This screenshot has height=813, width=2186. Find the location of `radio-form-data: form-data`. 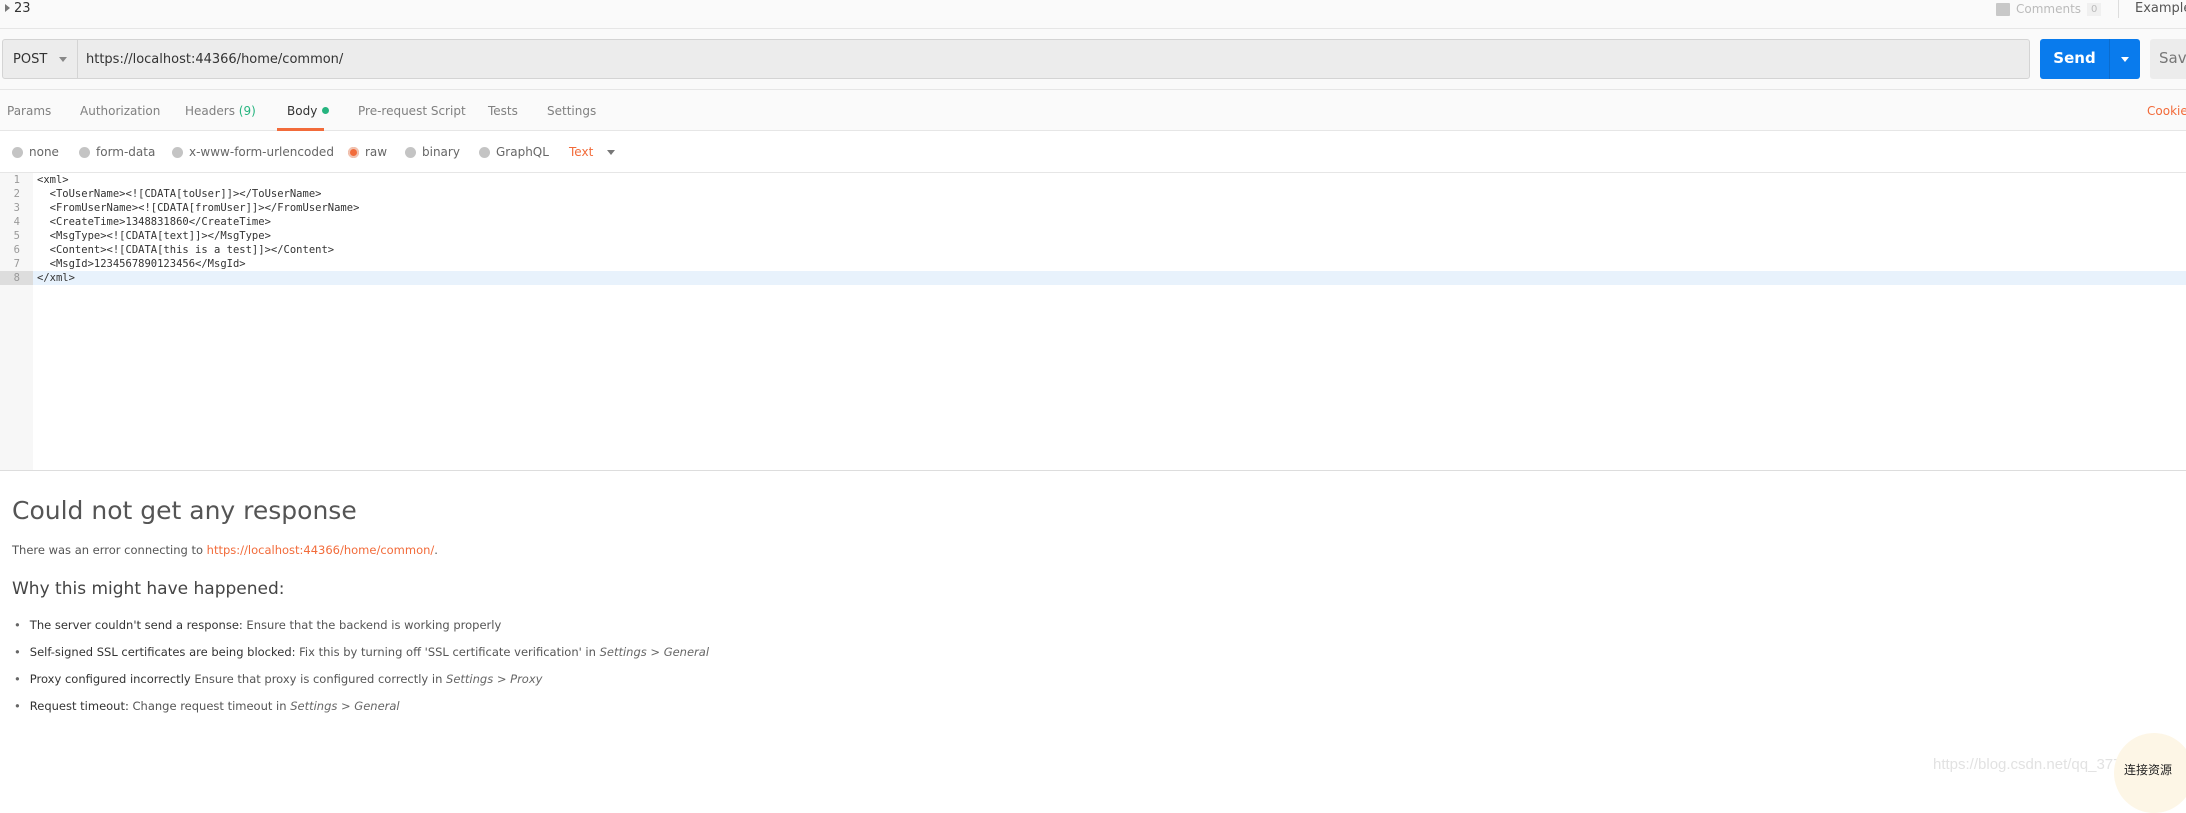

radio-form-data: form-data is located at coordinates (117, 152).